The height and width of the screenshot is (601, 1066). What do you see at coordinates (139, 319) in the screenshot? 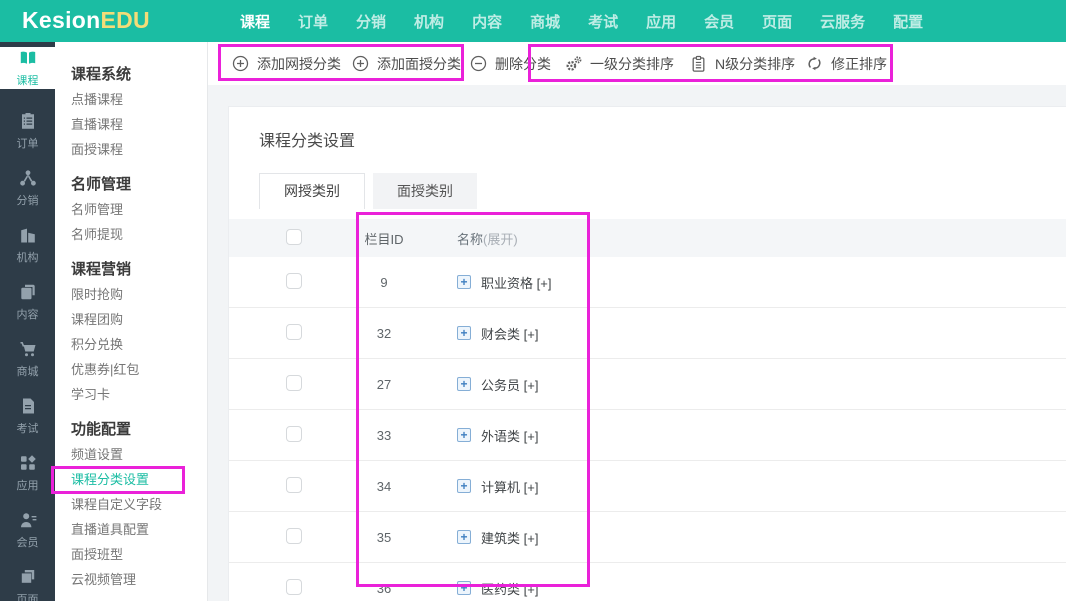
I see `sidebar-item-group-buy: 课程团购` at bounding box center [139, 319].